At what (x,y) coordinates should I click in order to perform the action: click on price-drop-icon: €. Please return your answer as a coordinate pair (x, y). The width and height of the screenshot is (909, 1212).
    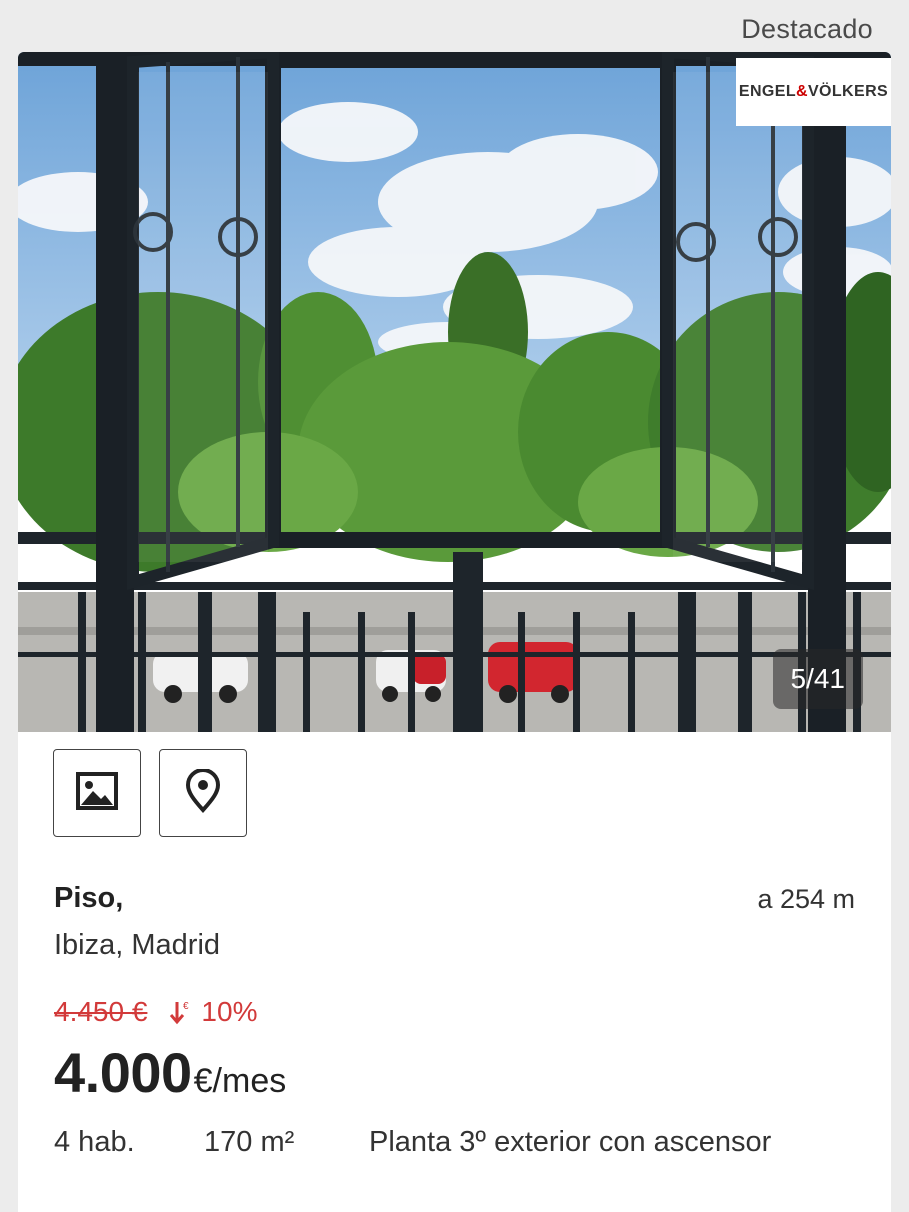
    Looking at the image, I should click on (181, 1012).